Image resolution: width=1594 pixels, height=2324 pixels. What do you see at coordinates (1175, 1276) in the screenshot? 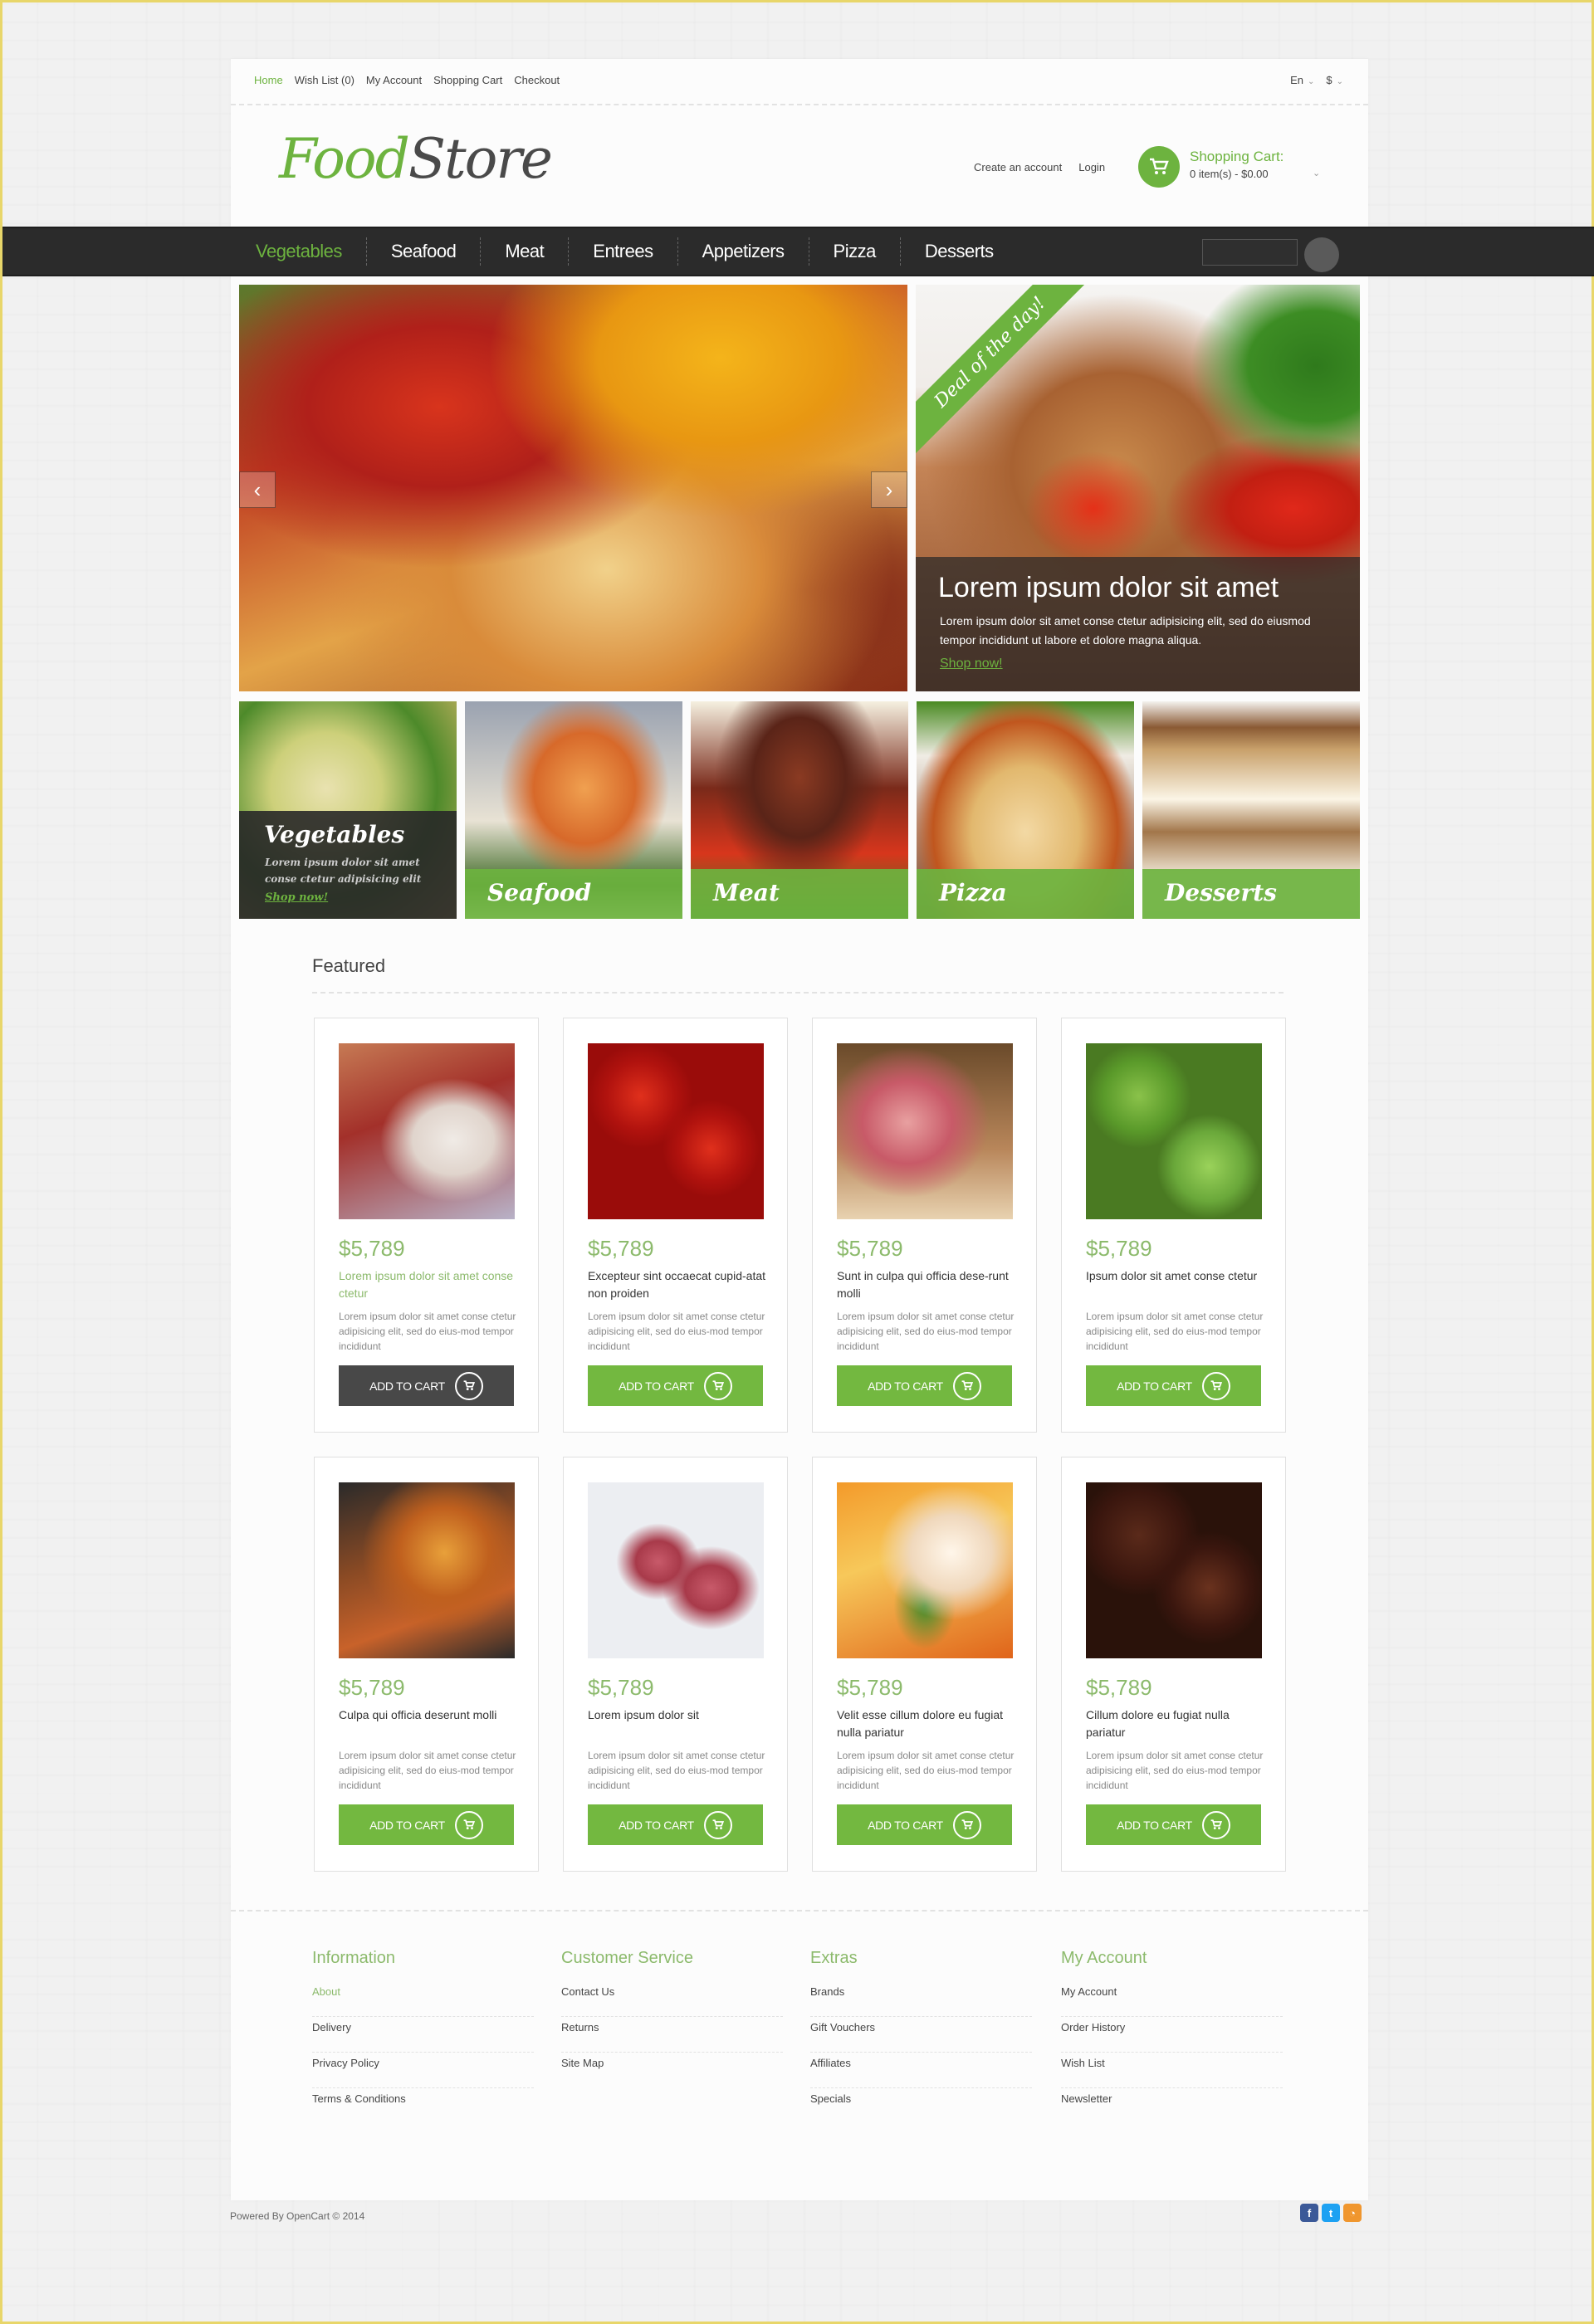
I see `product-name-link: Ipsum dolor sit amet conse ctetur` at bounding box center [1175, 1276].